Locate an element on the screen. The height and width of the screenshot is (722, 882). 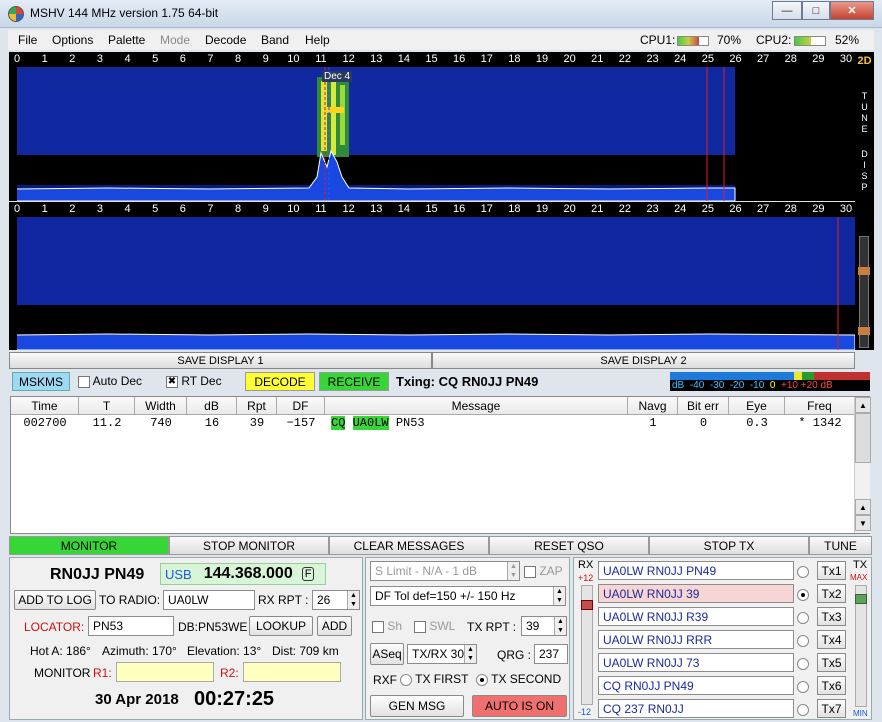
tx1-message-field: UA0LW RN0JJ PN49 is located at coordinates (696, 570).